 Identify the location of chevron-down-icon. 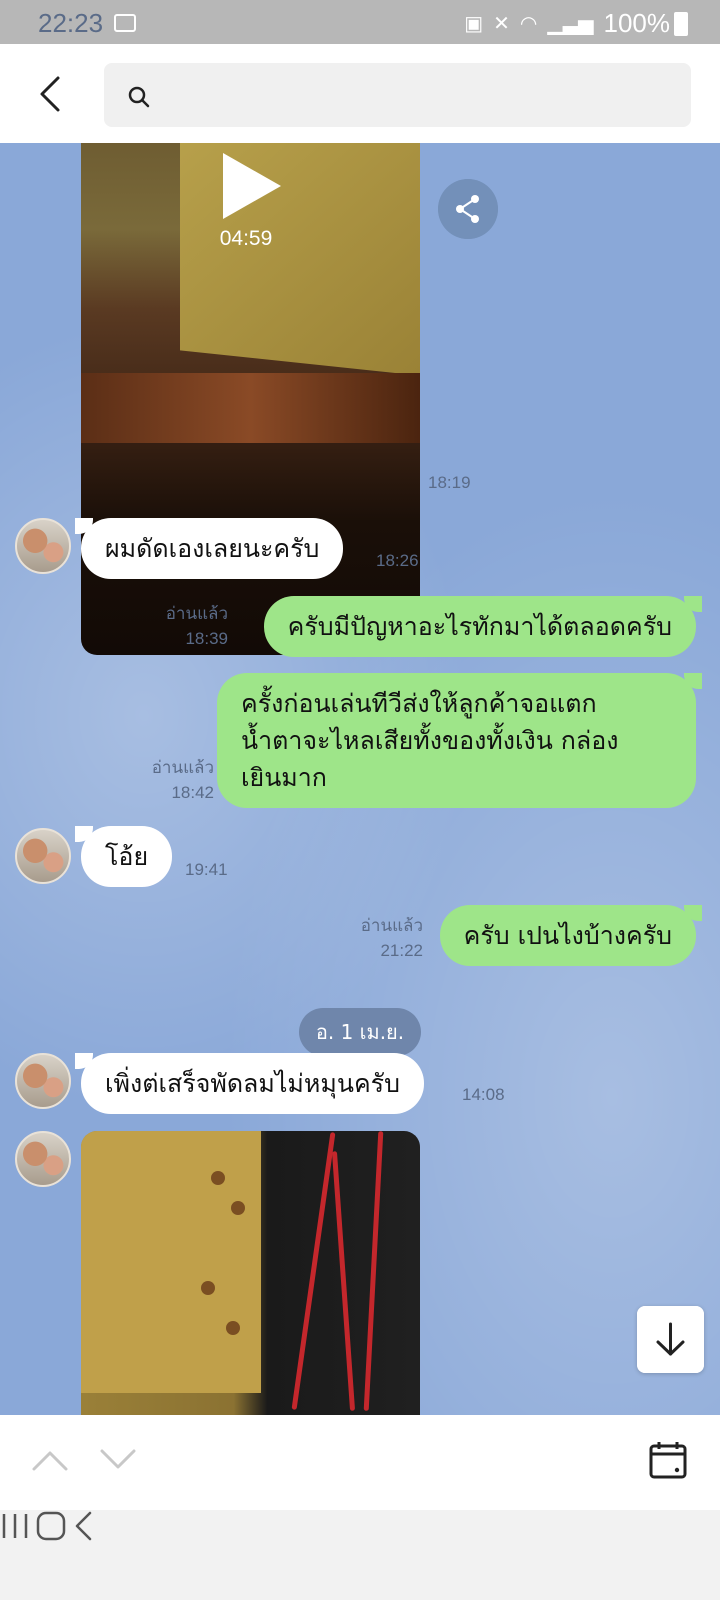
(118, 1459).